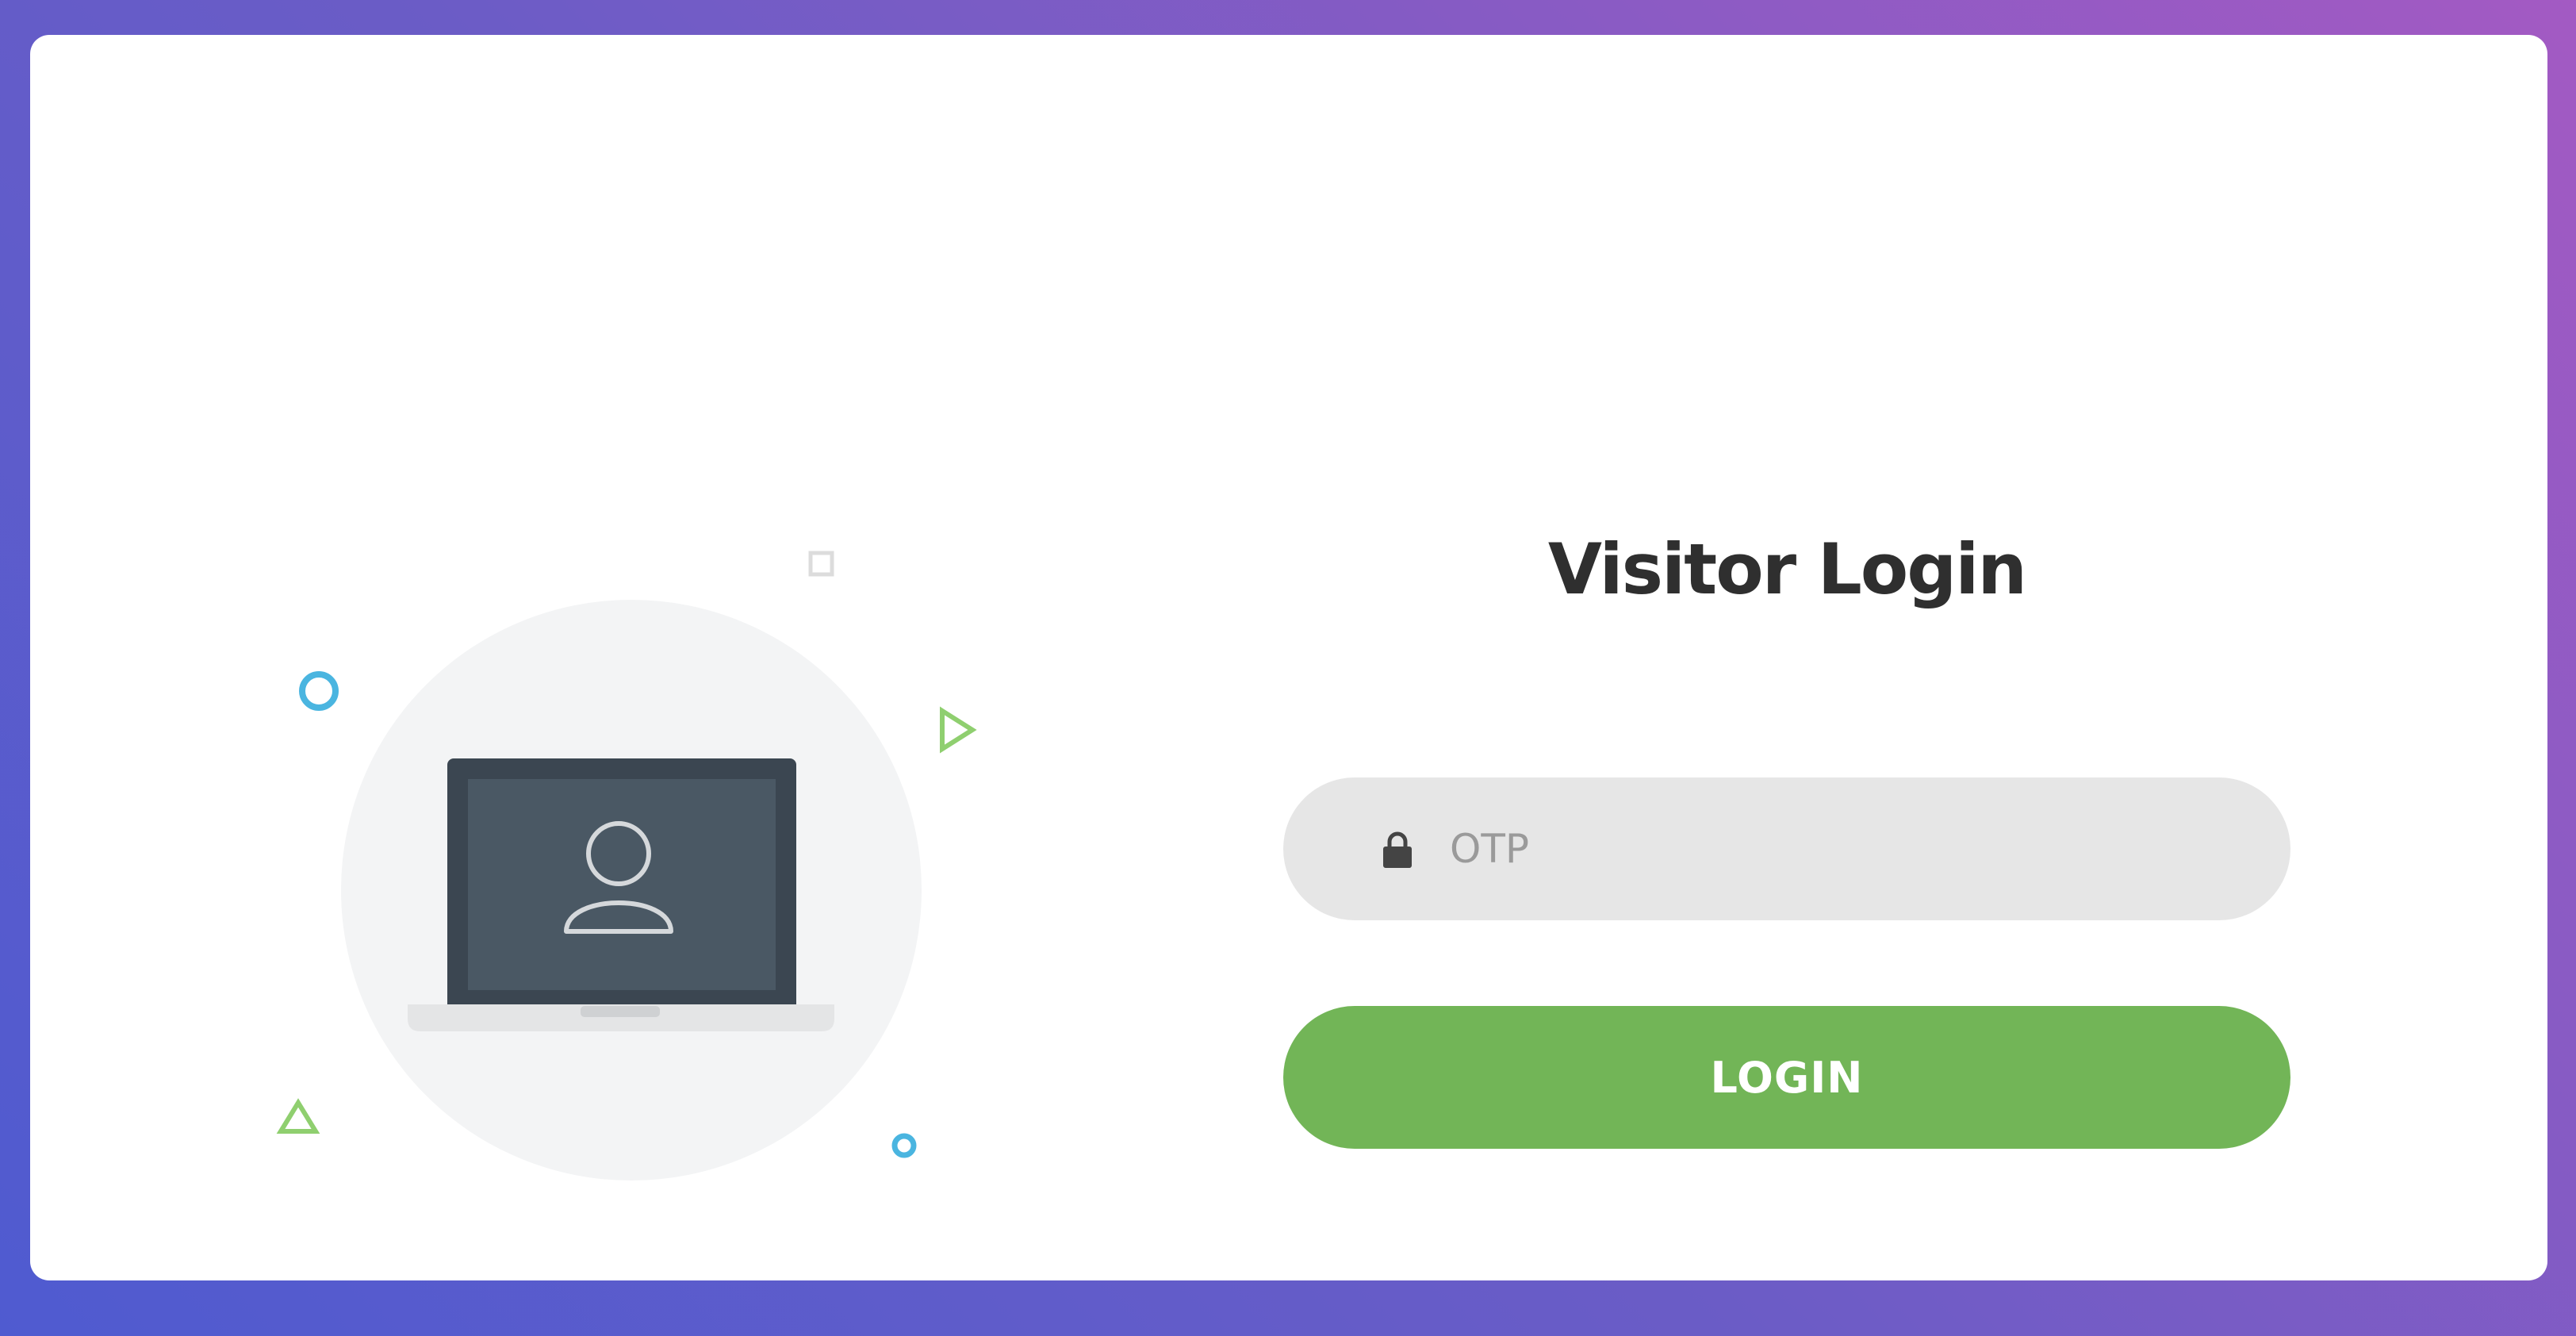  Describe the element at coordinates (319, 691) in the screenshot. I see `decor-circle-icon` at that location.